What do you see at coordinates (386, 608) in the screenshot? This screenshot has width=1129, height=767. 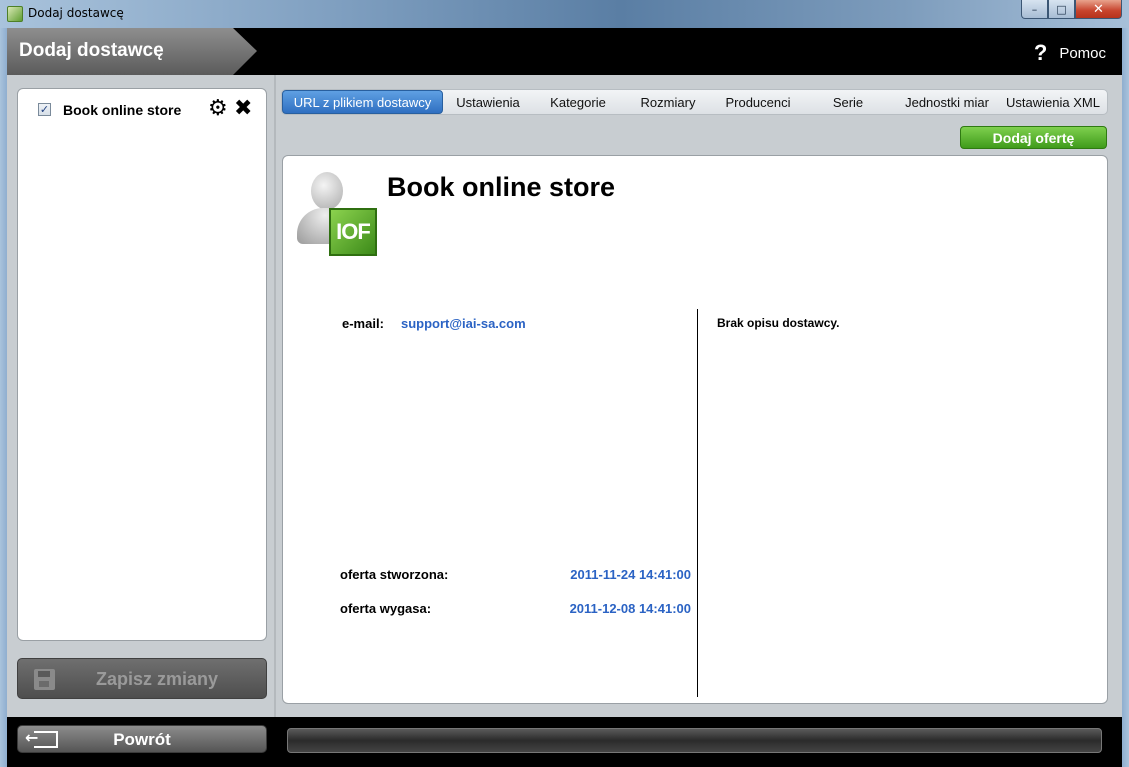 I see `offer-expires-label: oferta wygasa:` at bounding box center [386, 608].